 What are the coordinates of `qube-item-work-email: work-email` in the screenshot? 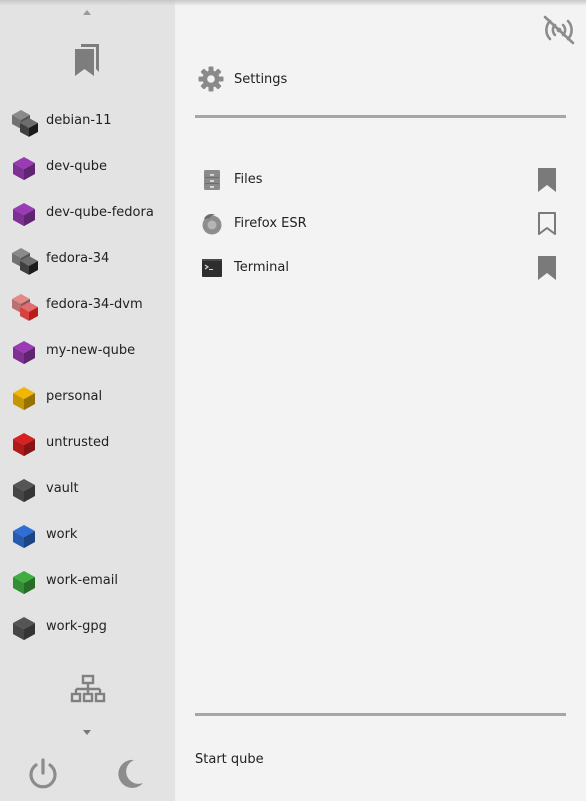 It's located at (87, 582).